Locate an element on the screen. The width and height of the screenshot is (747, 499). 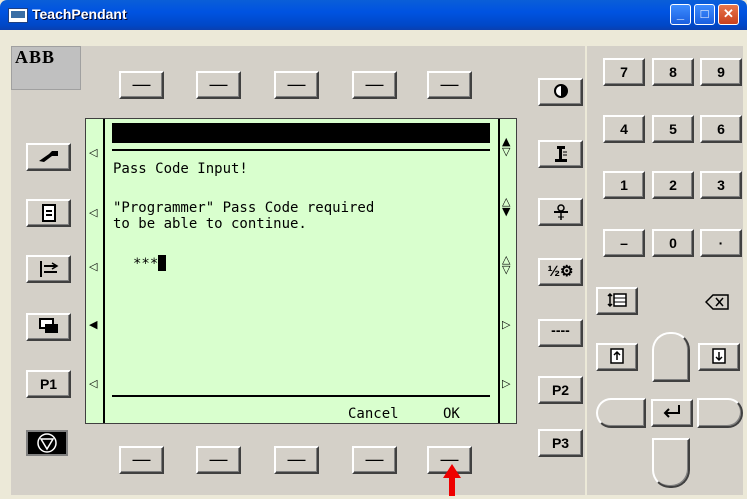
backspace-button is located at coordinates (717, 302).